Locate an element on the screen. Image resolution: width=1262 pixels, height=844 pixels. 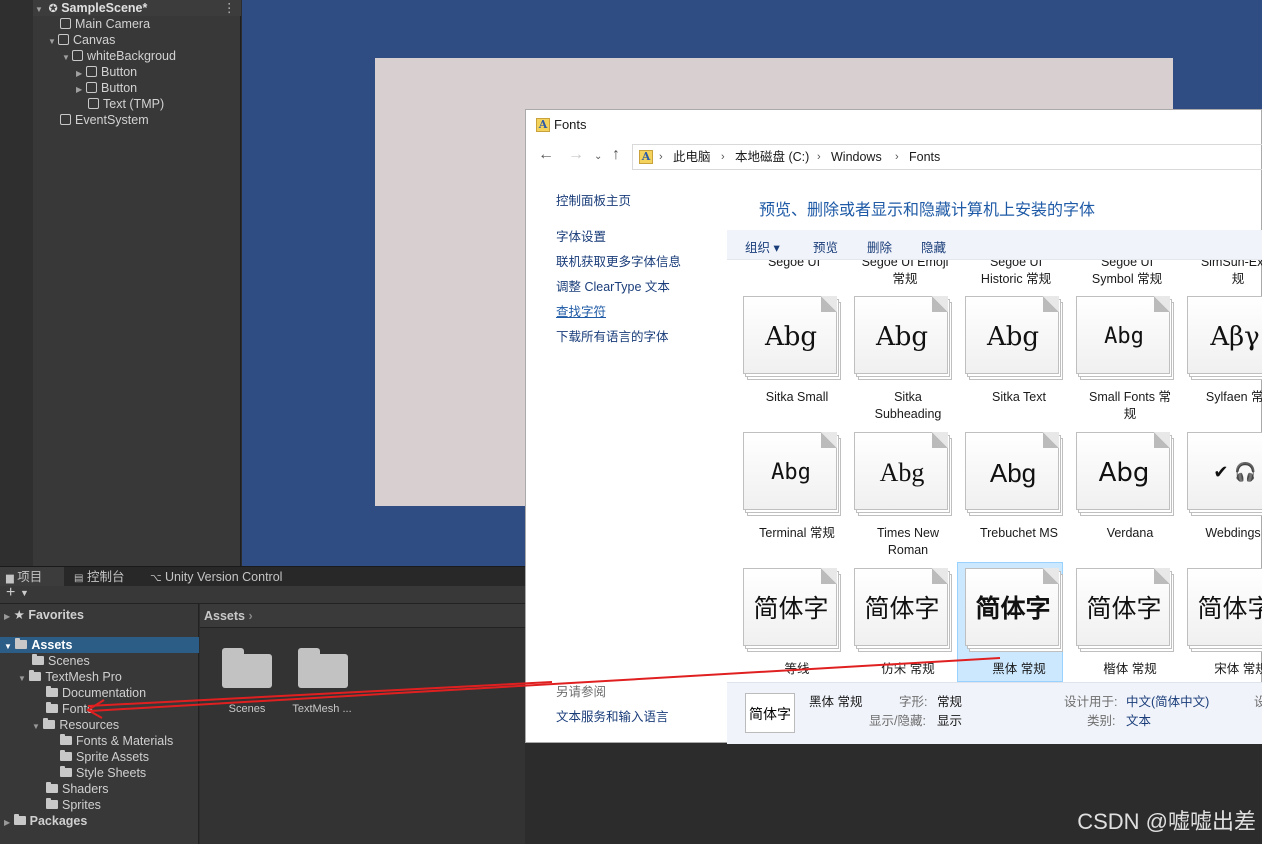
drag-arrow-overlay is located at coordinates (543, 688).